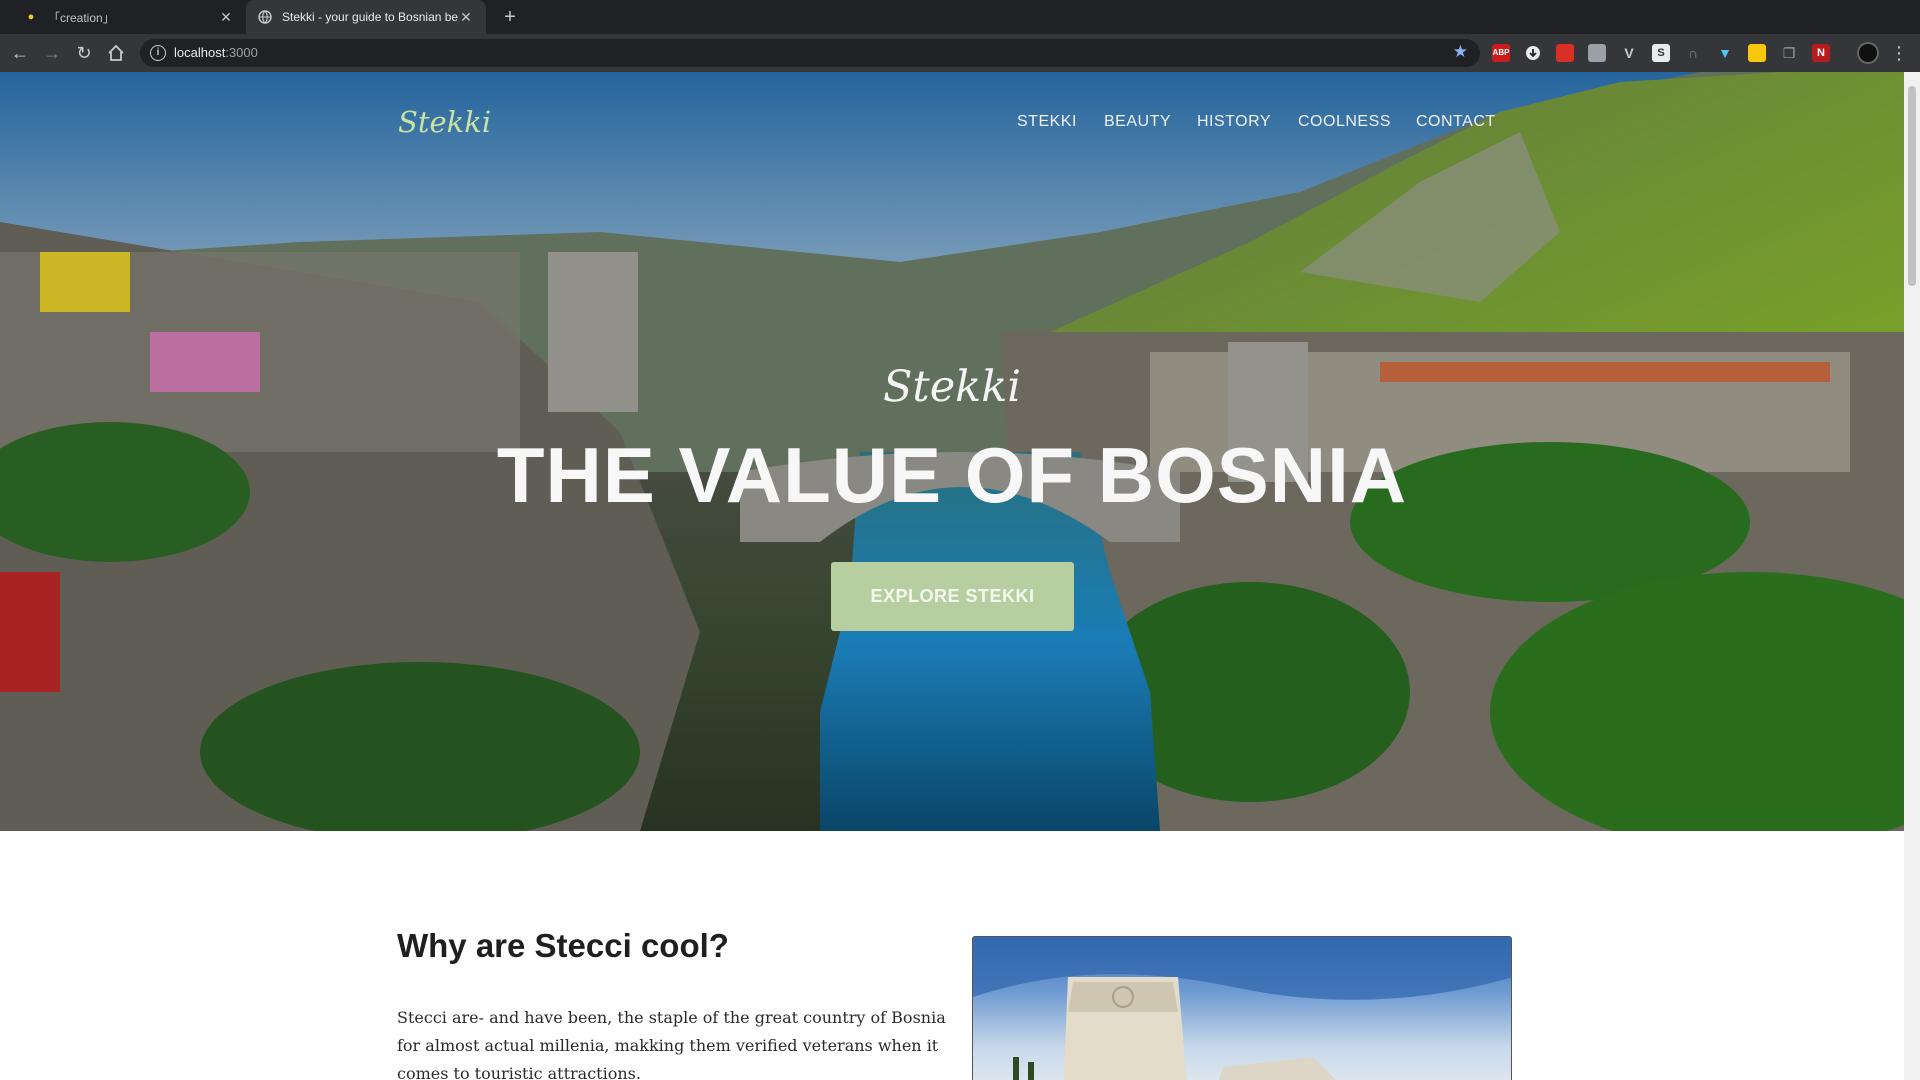  I want to click on tab-stekki: Stekki - your guide to Bosnian be ✕, so click(366, 17).